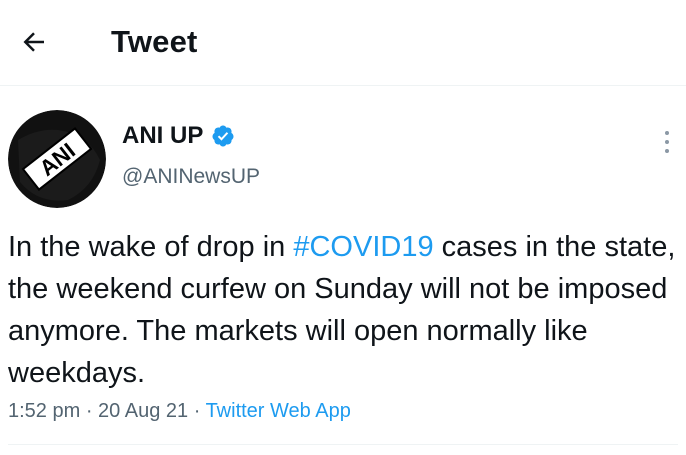  I want to click on back-button, so click(34, 42).